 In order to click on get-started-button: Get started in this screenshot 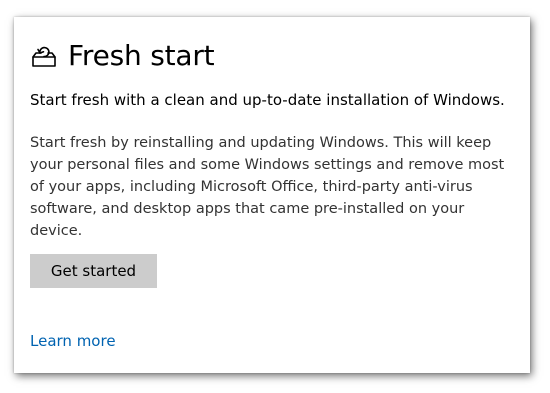, I will do `click(93, 271)`.